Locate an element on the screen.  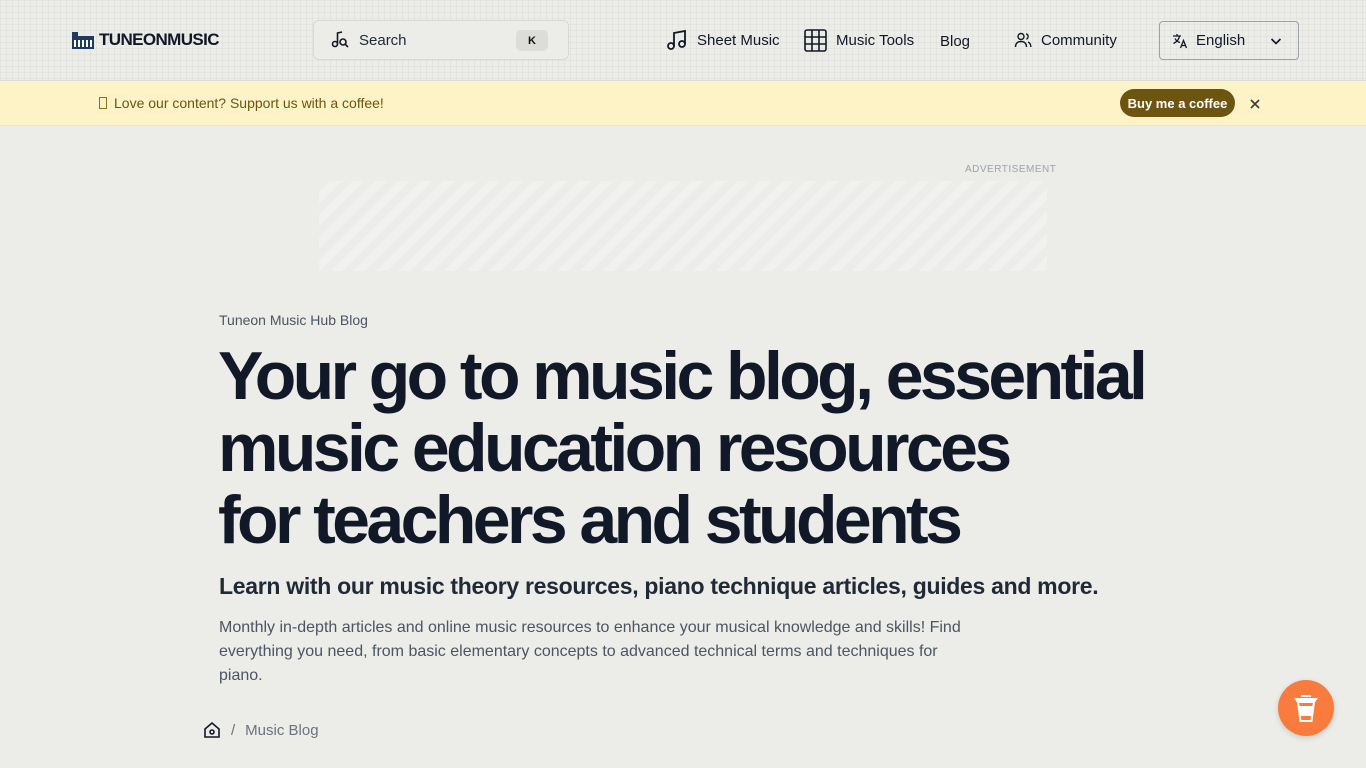
grid-icon is located at coordinates (815, 40).